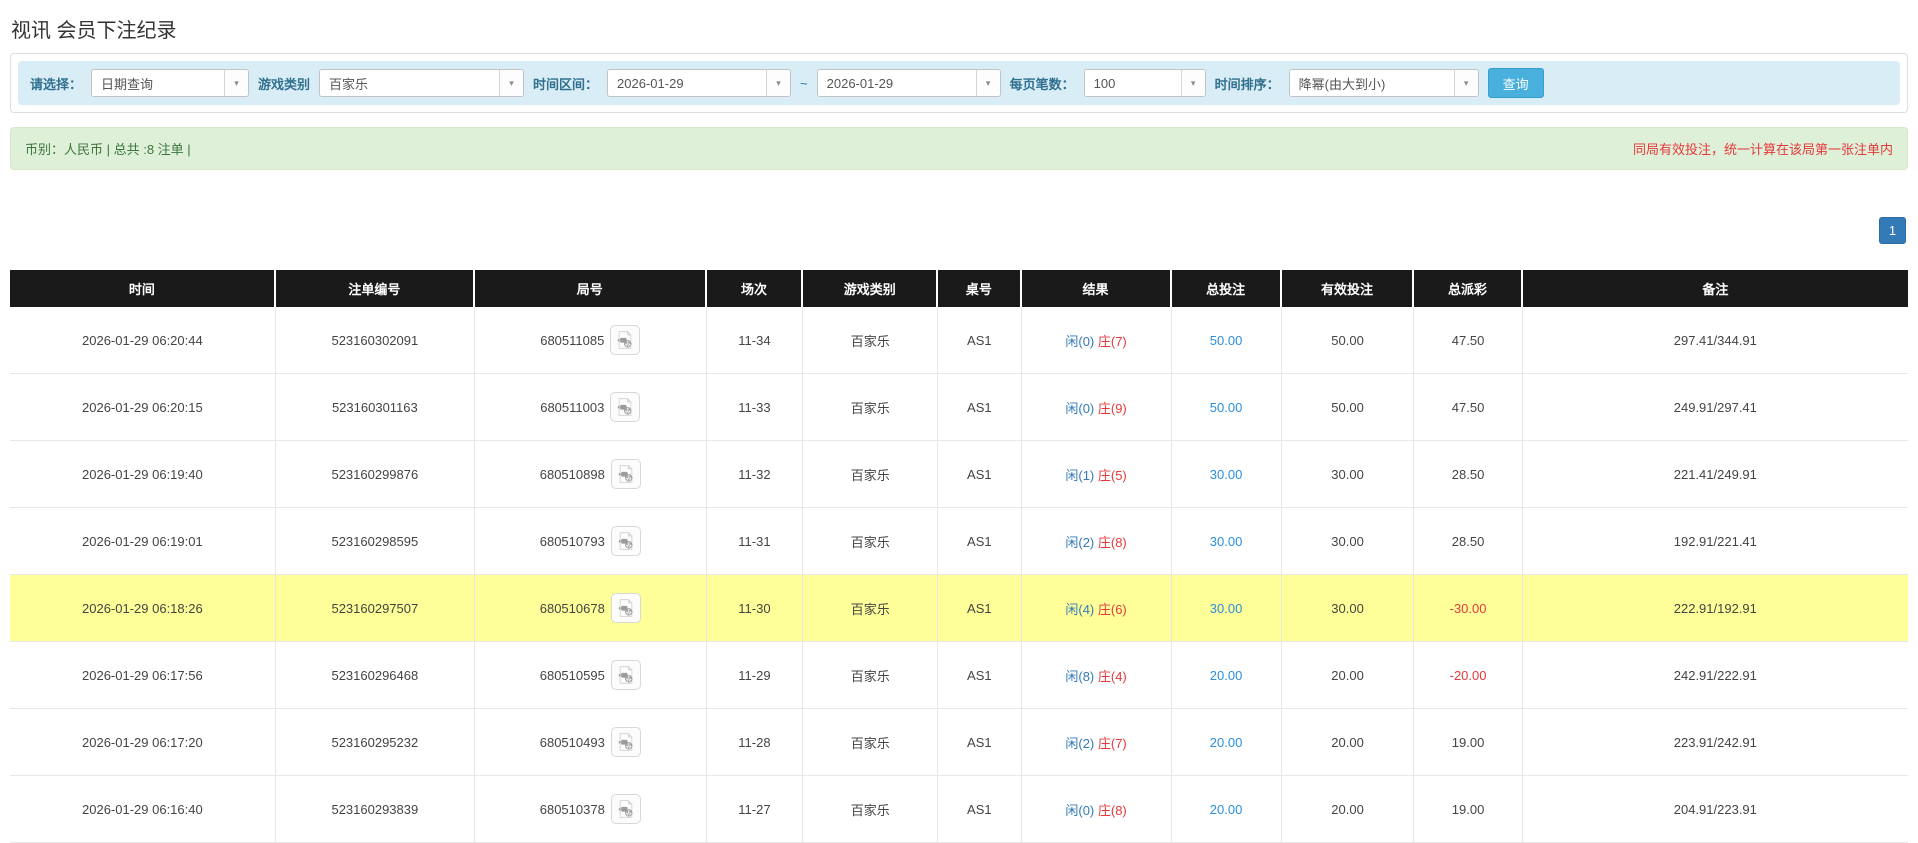 The width and height of the screenshot is (1918, 843). I want to click on cell-payout: -30.00, so click(1468, 608).